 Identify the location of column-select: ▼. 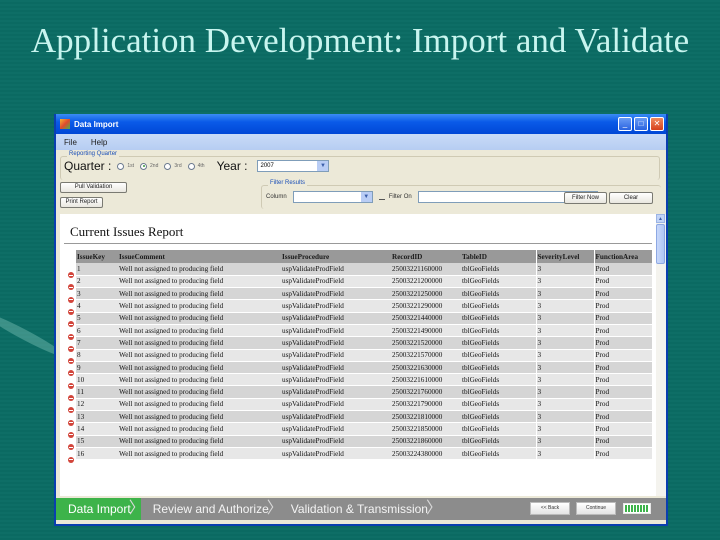
(332, 197).